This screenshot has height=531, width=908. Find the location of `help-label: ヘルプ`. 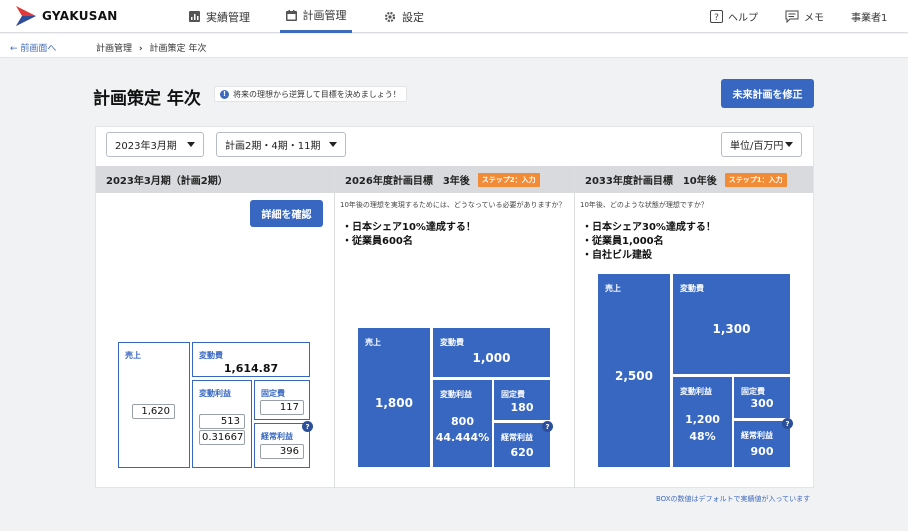

help-label: ヘルプ is located at coordinates (743, 18).